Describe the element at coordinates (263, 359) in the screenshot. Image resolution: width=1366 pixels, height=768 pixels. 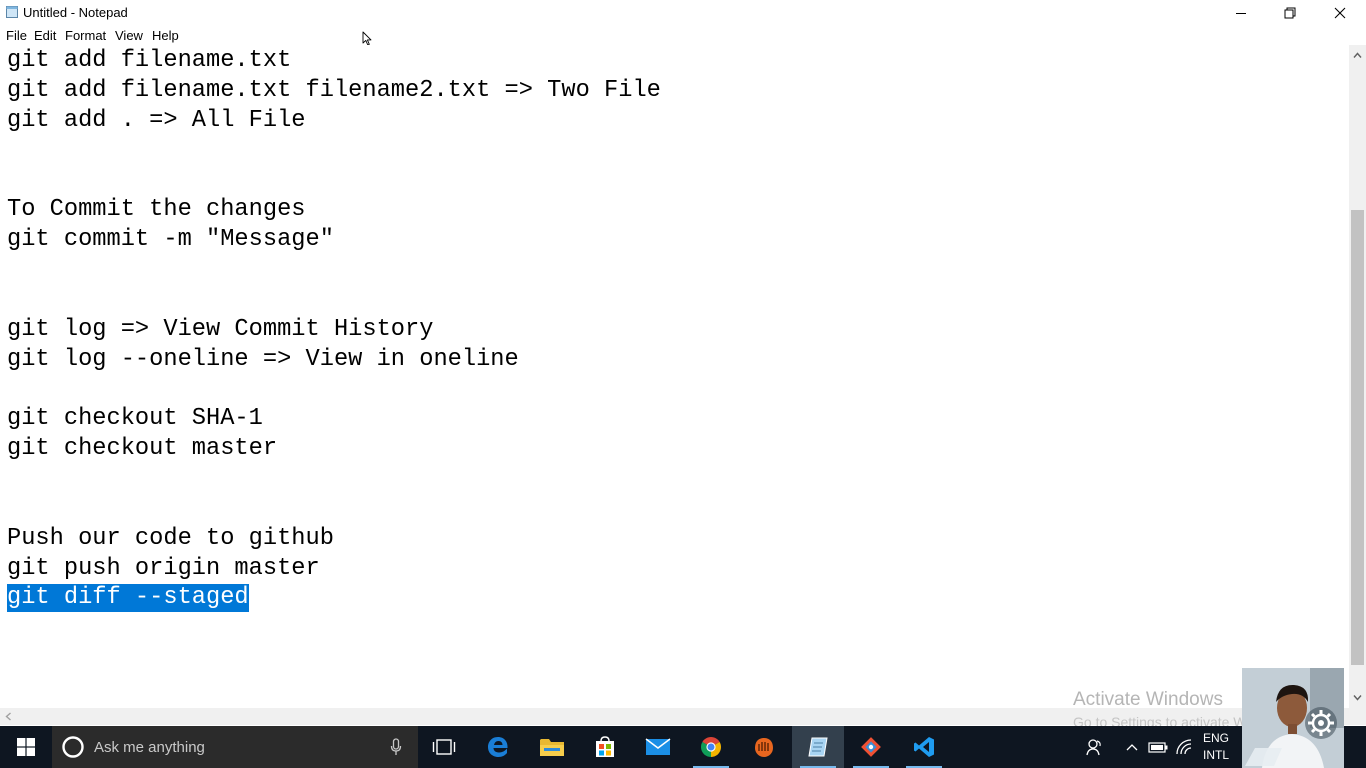
I see `text-line: git log --oneline => View in oneline` at that location.